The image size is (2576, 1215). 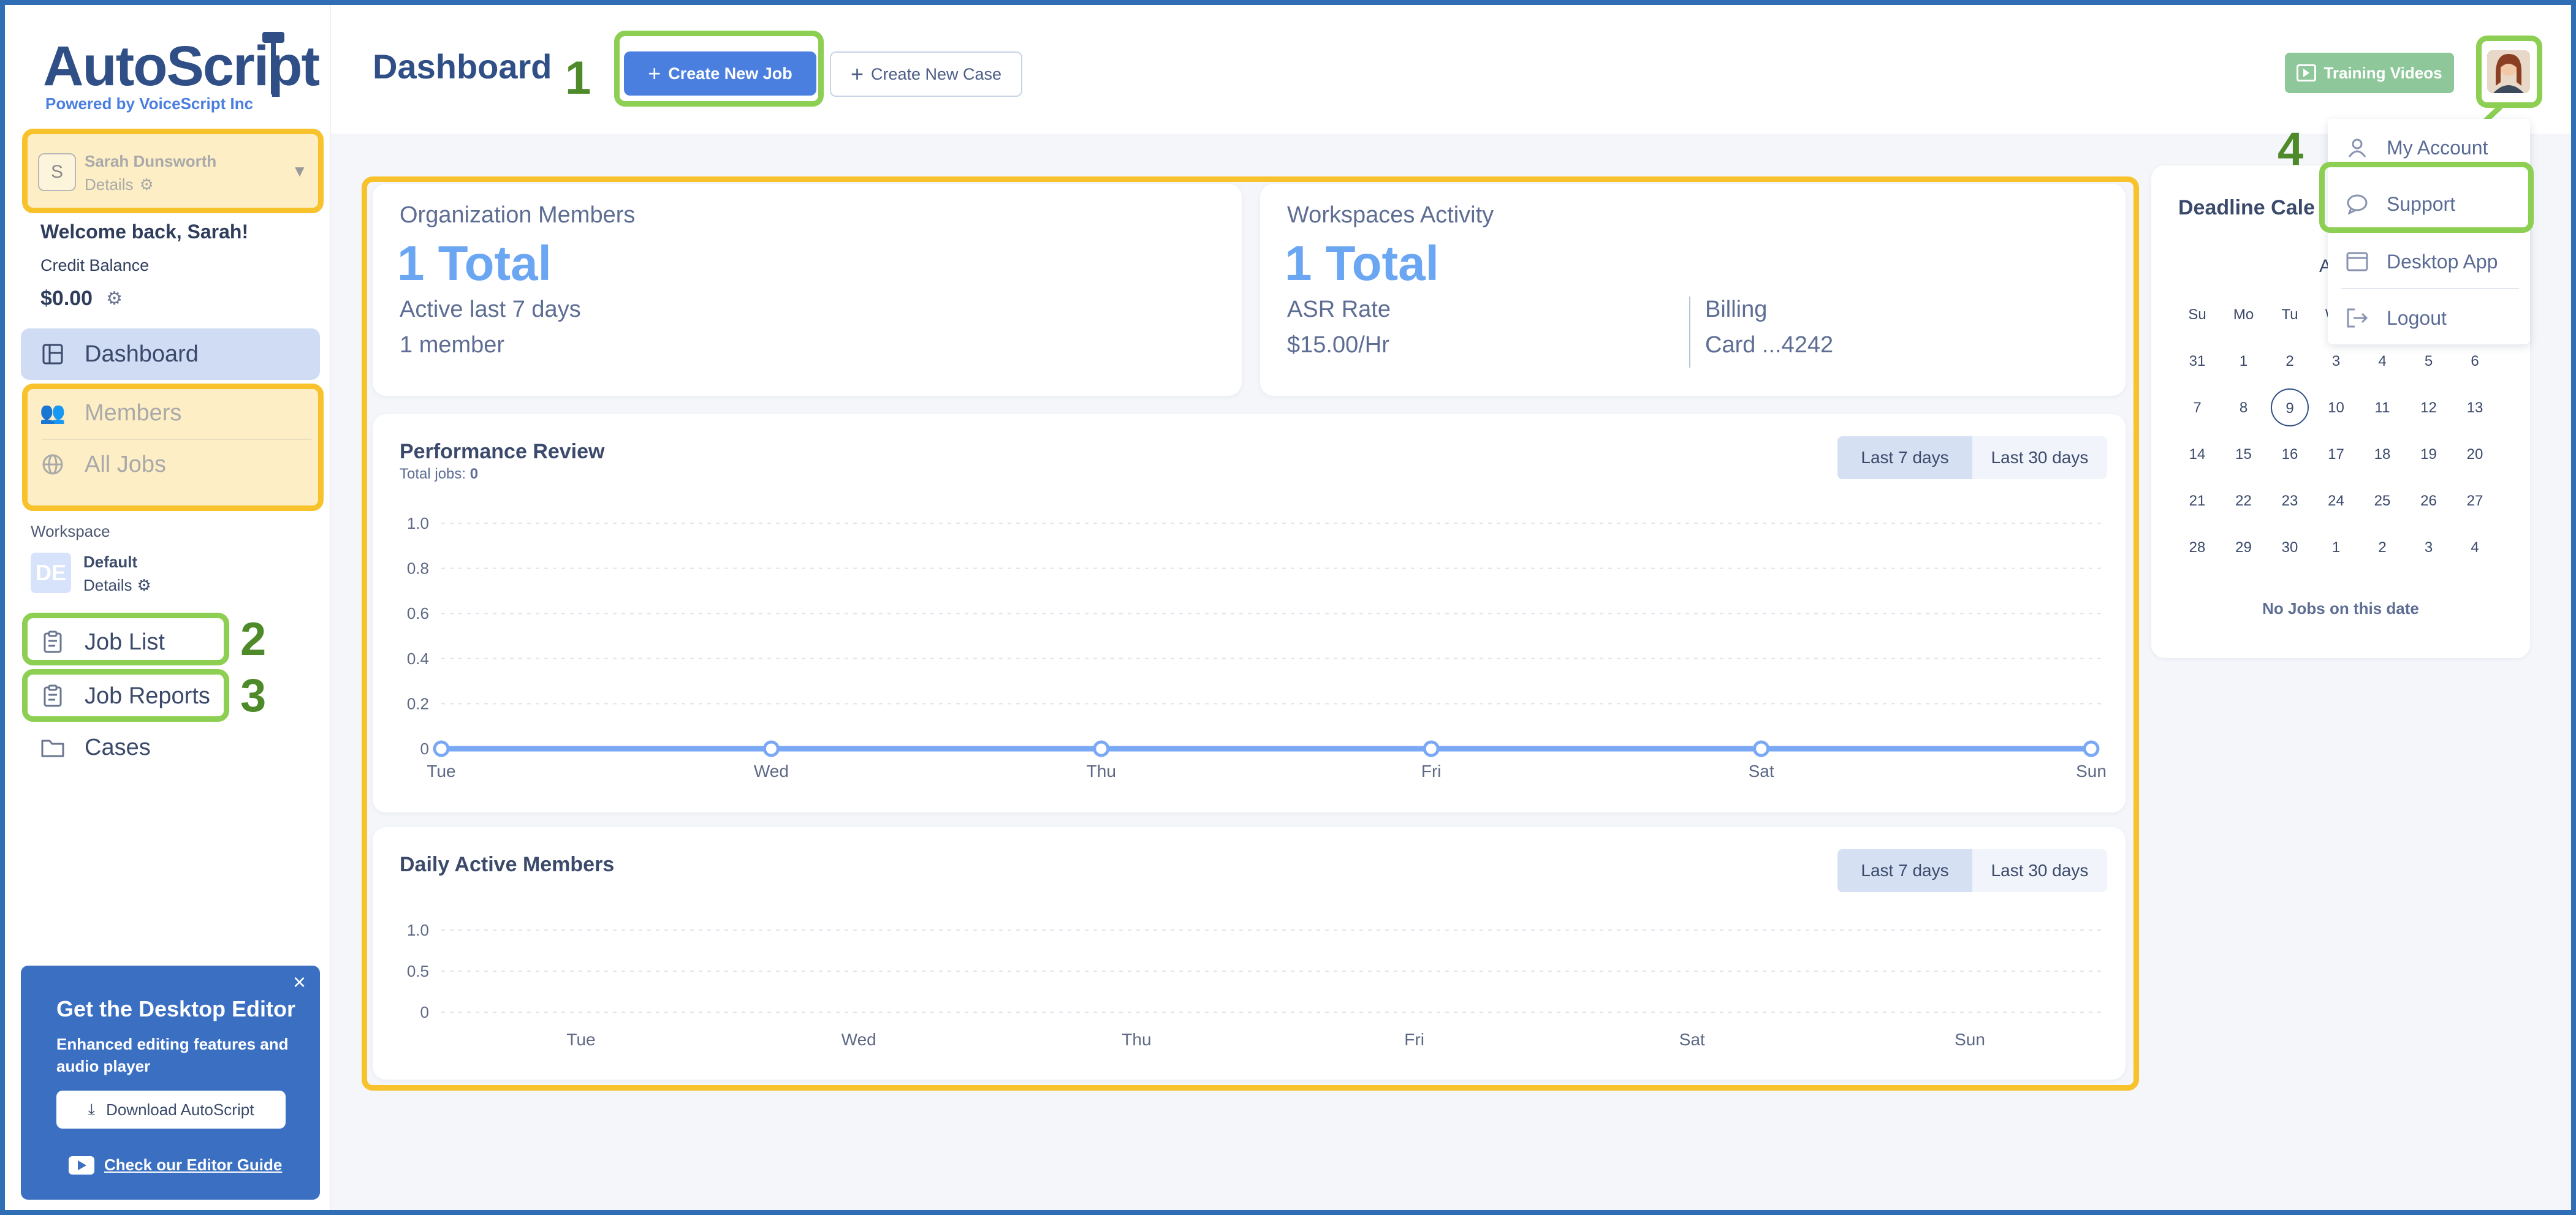 I want to click on calendar-weekday: Tu, so click(x=2289, y=315).